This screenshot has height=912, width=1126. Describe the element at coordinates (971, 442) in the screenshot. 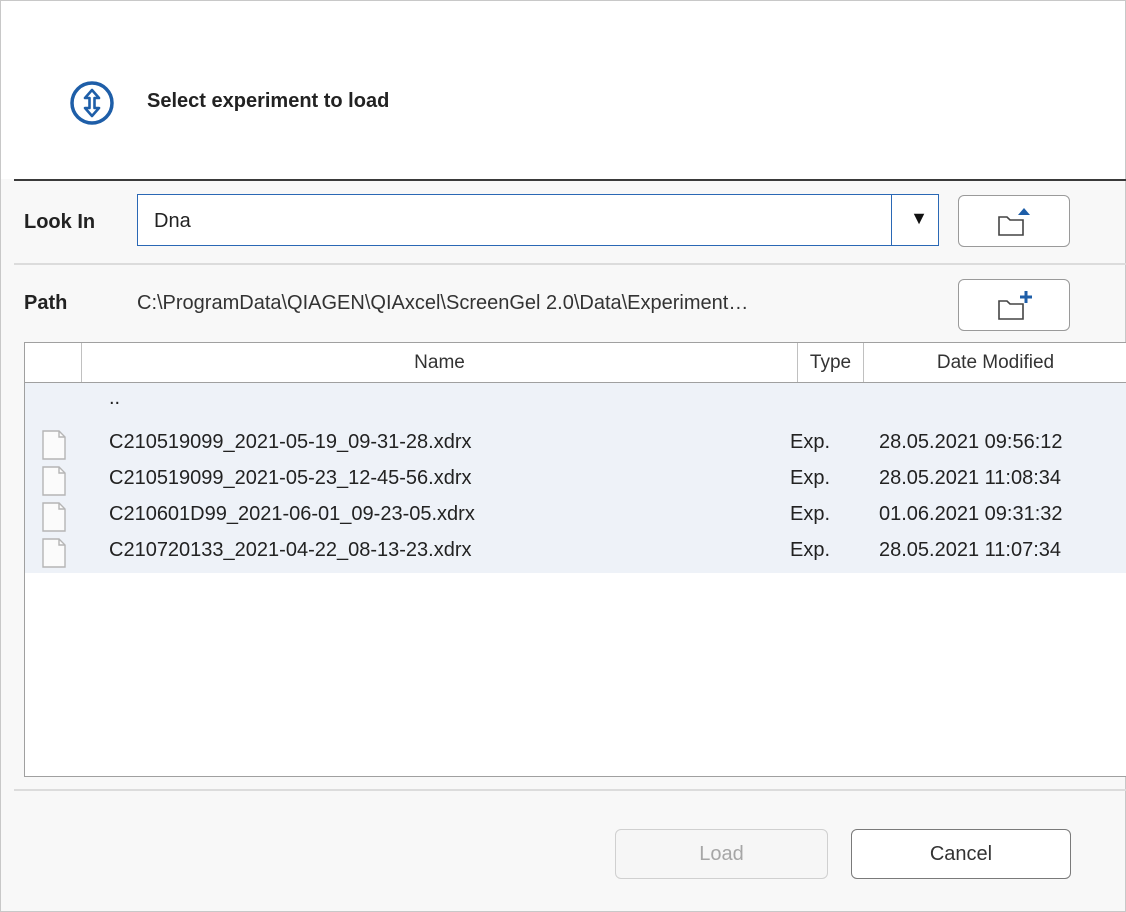

I see `file-date-modified: 28.05.2021 09:56:12` at that location.